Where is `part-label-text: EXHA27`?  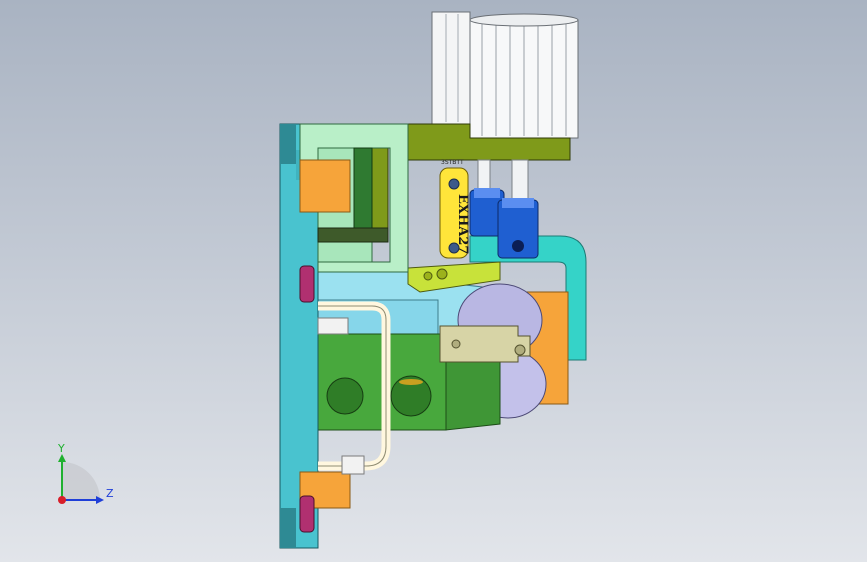 part-label-text: EXHA27 is located at coordinates (462, 224).